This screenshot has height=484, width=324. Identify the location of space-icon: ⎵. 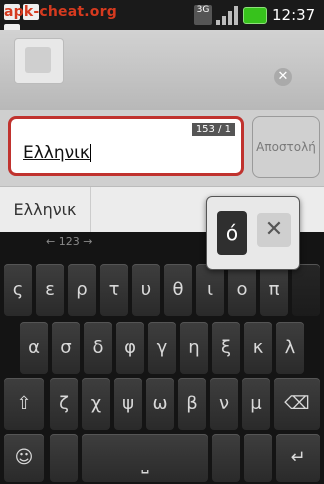
(145, 458).